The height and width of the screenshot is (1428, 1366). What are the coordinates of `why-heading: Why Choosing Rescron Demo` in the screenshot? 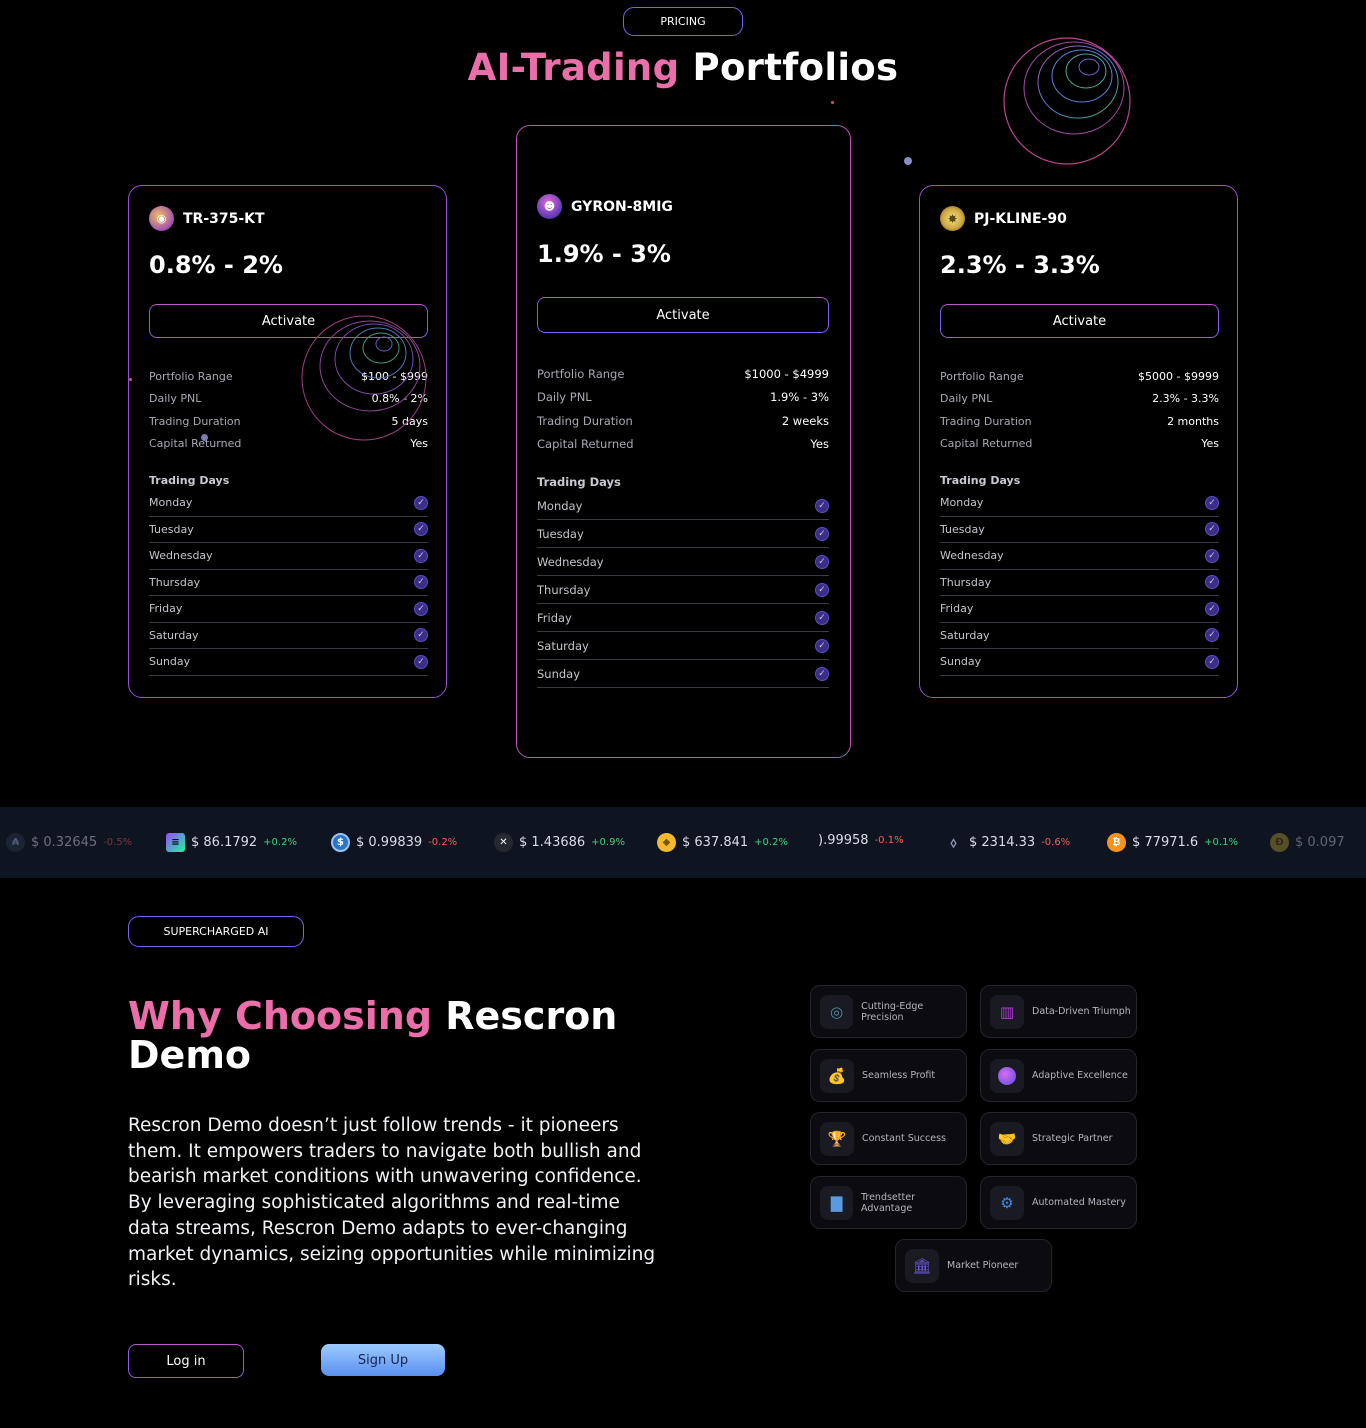 It's located at (408, 1036).